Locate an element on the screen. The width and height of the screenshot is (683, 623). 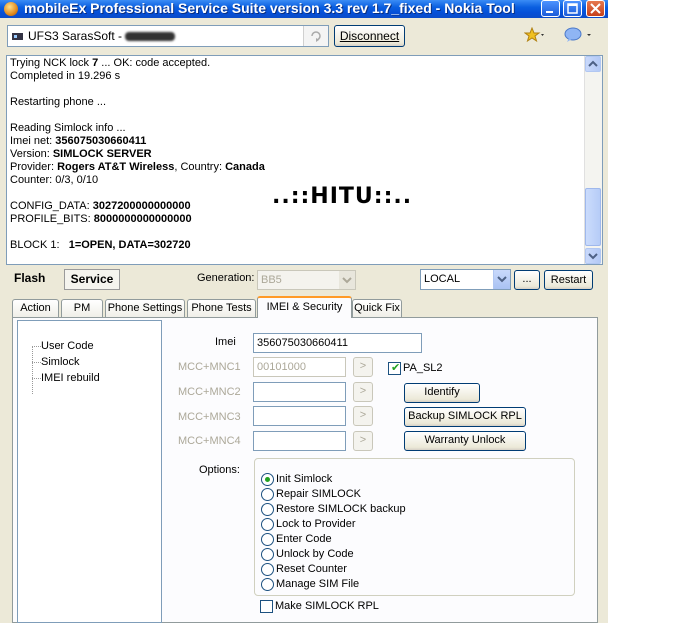
pa-sl2-checkbox: ✔ is located at coordinates (394, 368).